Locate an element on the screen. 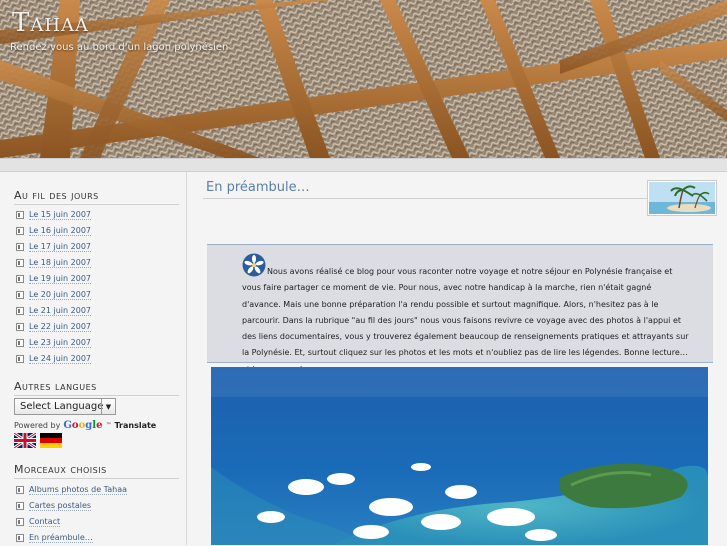  list-item: Albums photos de Tahaa is located at coordinates (72, 490).